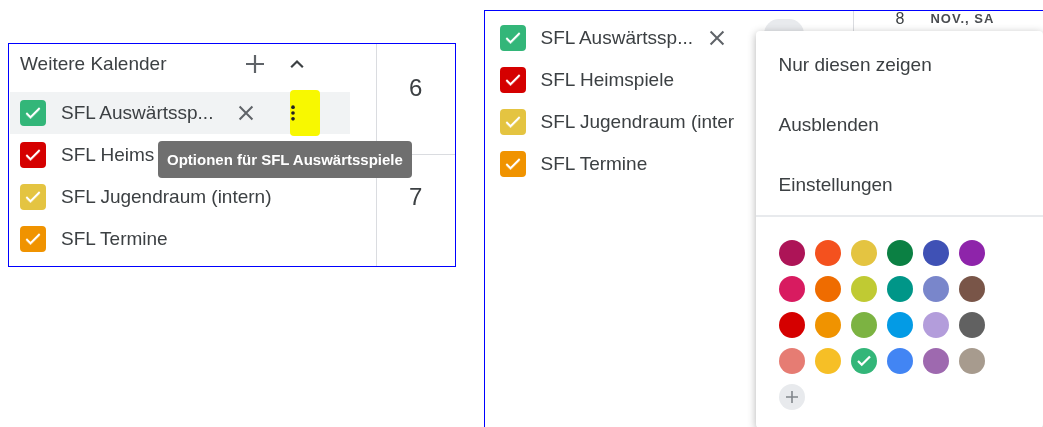  Describe the element at coordinates (900, 19) in the screenshot. I see `day-number: 8` at that location.